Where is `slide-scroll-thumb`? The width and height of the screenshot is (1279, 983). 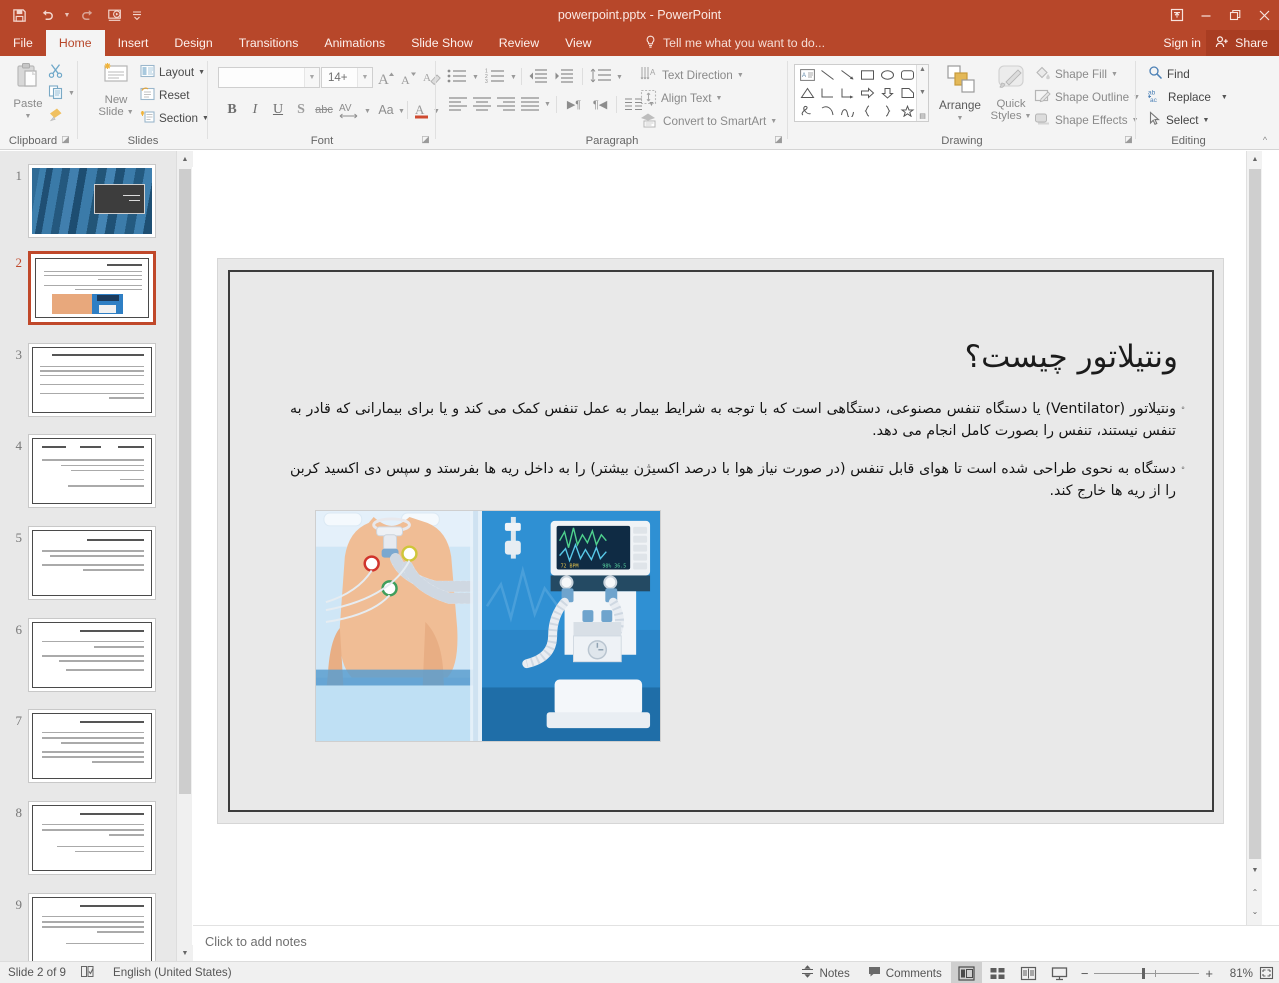 slide-scroll-thumb is located at coordinates (1255, 514).